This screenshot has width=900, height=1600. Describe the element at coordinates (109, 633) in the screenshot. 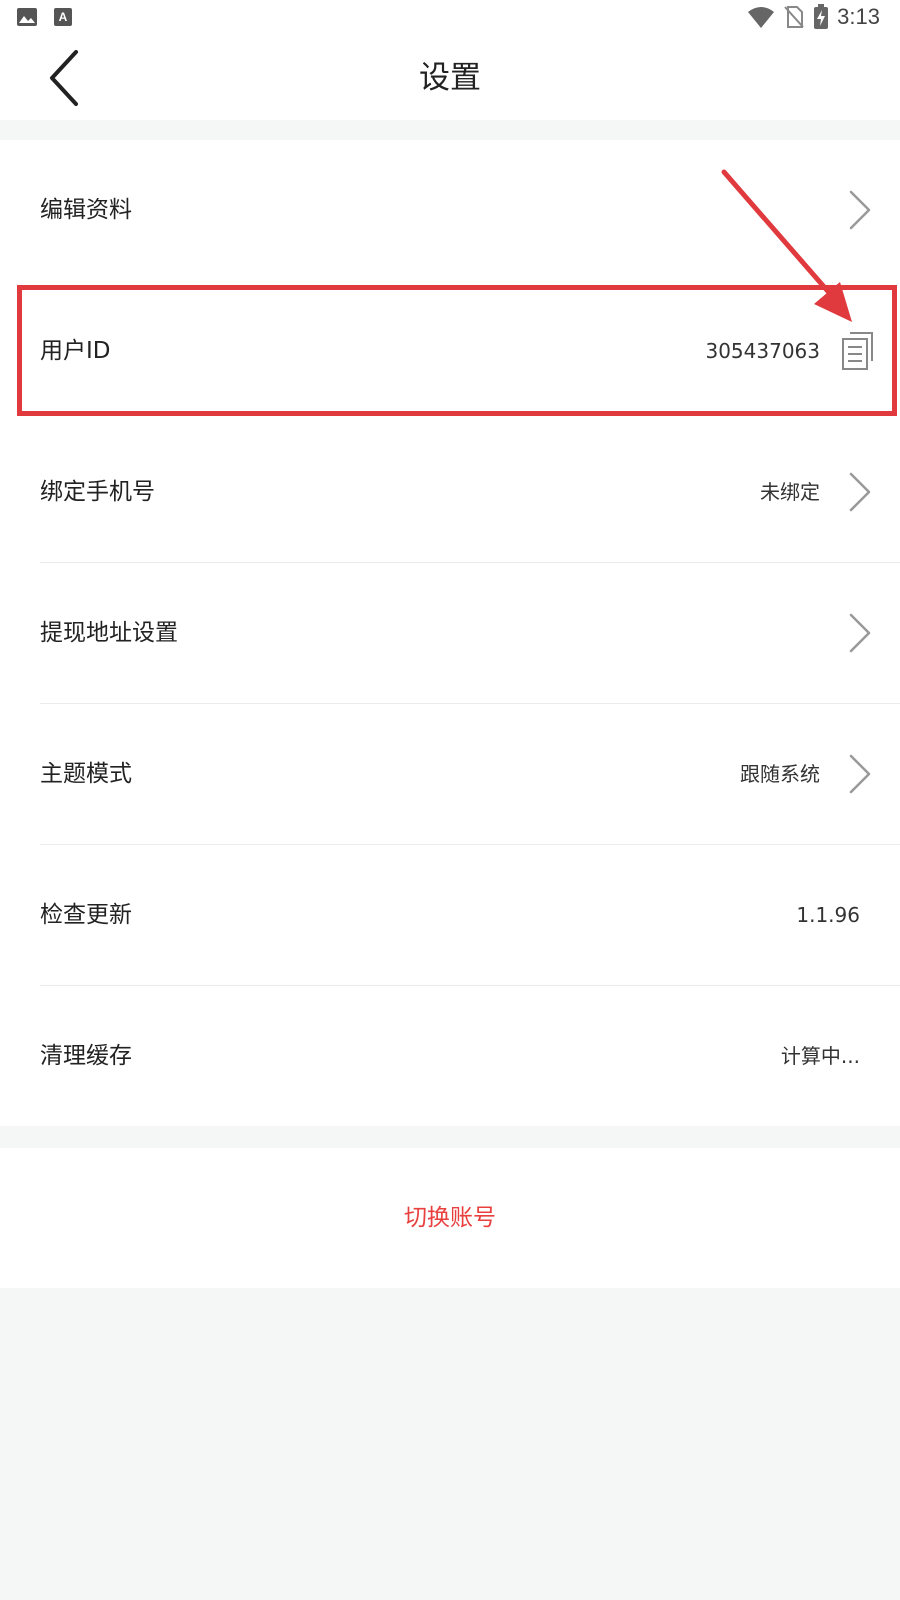

I see `row-label: 提现地址设置` at that location.